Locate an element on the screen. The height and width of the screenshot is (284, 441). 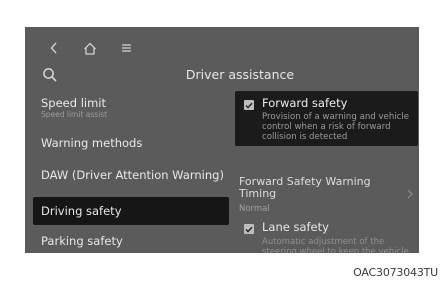
lane-safety-checkbox is located at coordinates (249, 229).